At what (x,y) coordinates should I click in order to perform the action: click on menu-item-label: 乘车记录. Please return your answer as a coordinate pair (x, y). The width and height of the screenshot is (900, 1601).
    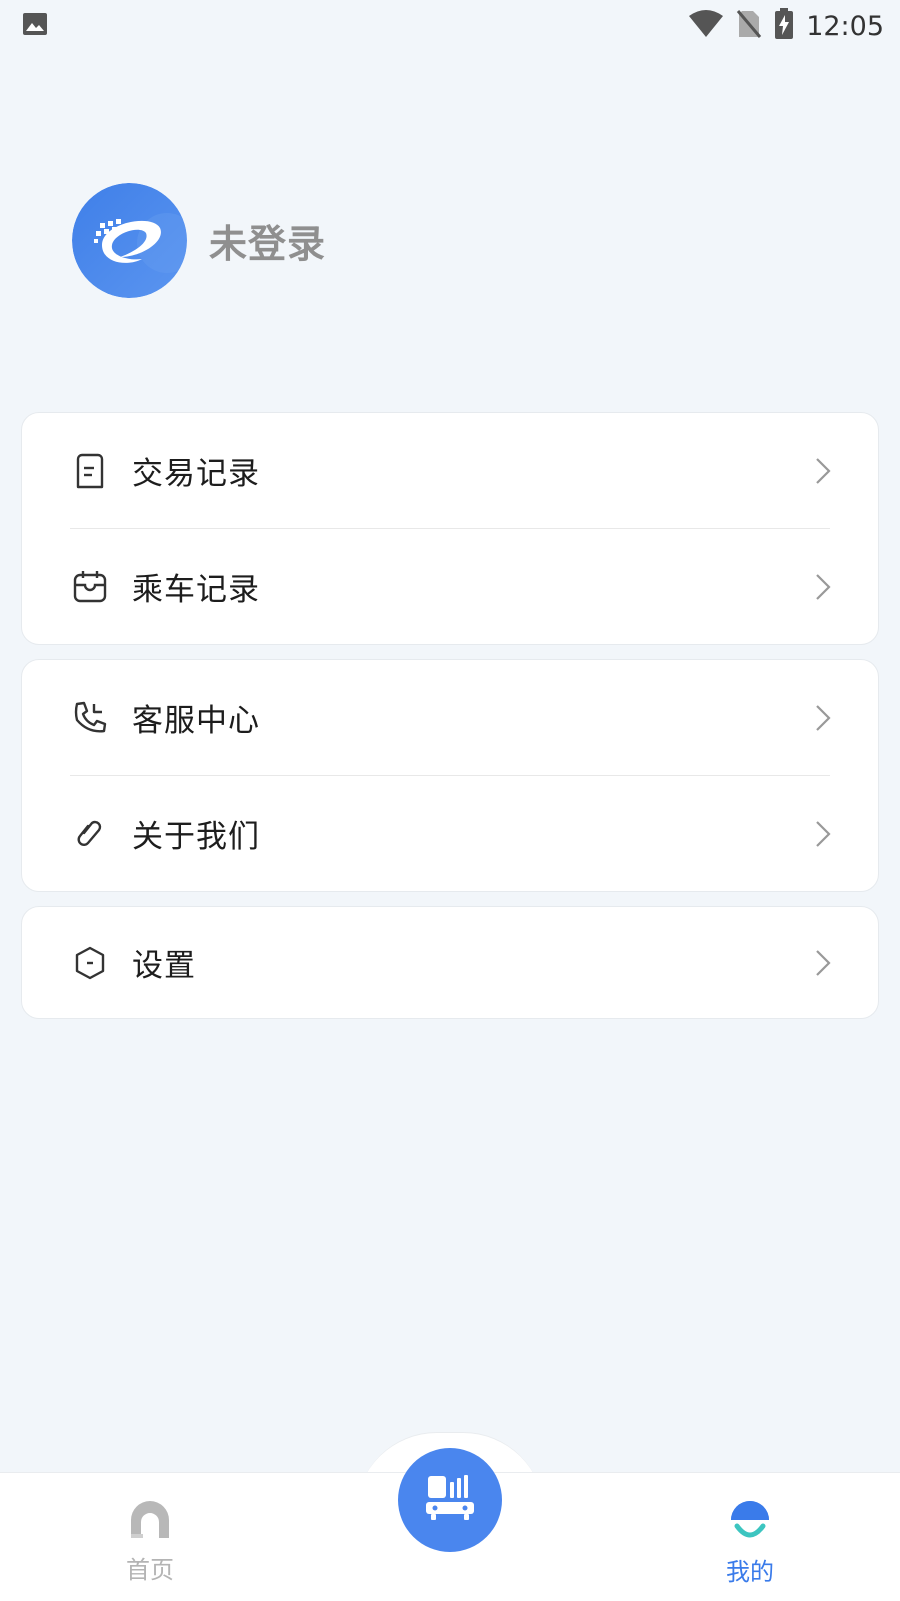
    Looking at the image, I should click on (196, 590).